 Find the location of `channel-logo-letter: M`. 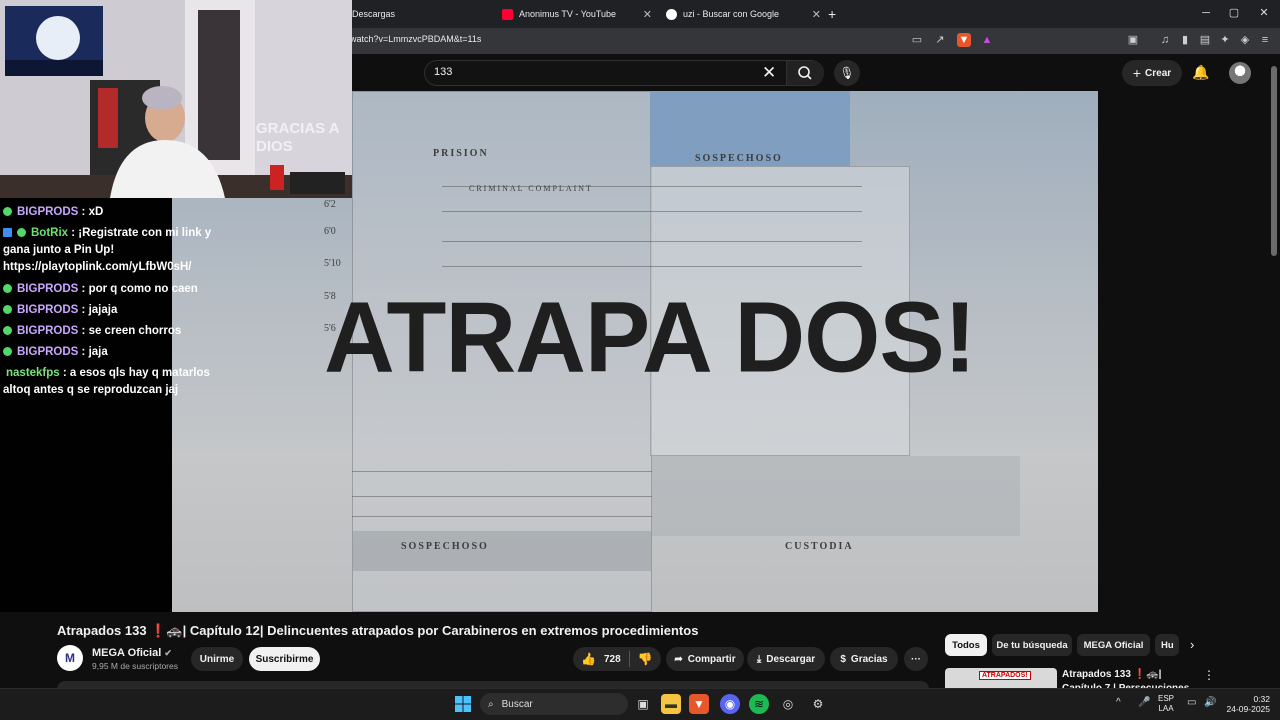

channel-logo-letter: M is located at coordinates (70, 658).